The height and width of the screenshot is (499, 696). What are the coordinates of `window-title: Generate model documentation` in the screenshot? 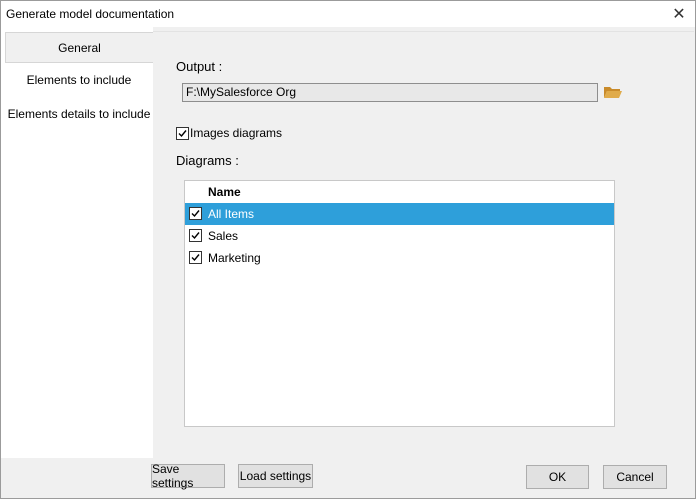 It's located at (90, 14).